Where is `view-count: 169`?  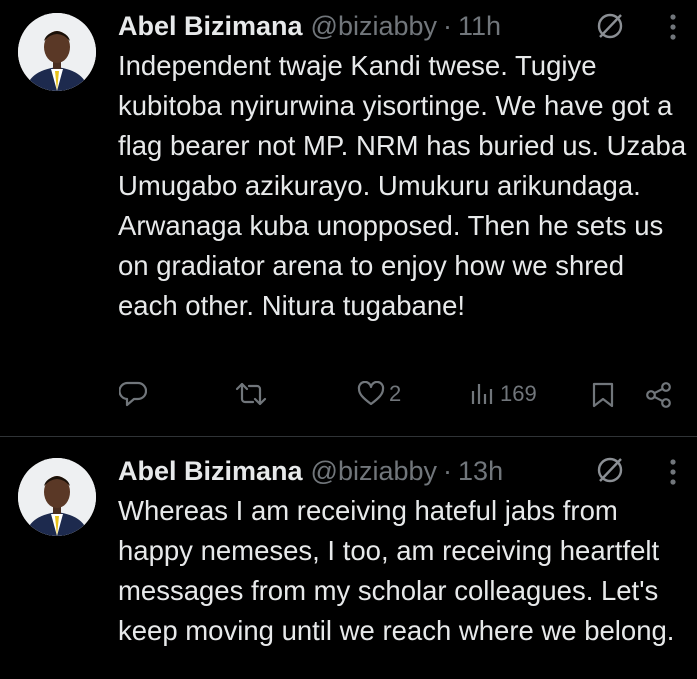 view-count: 169 is located at coordinates (518, 393).